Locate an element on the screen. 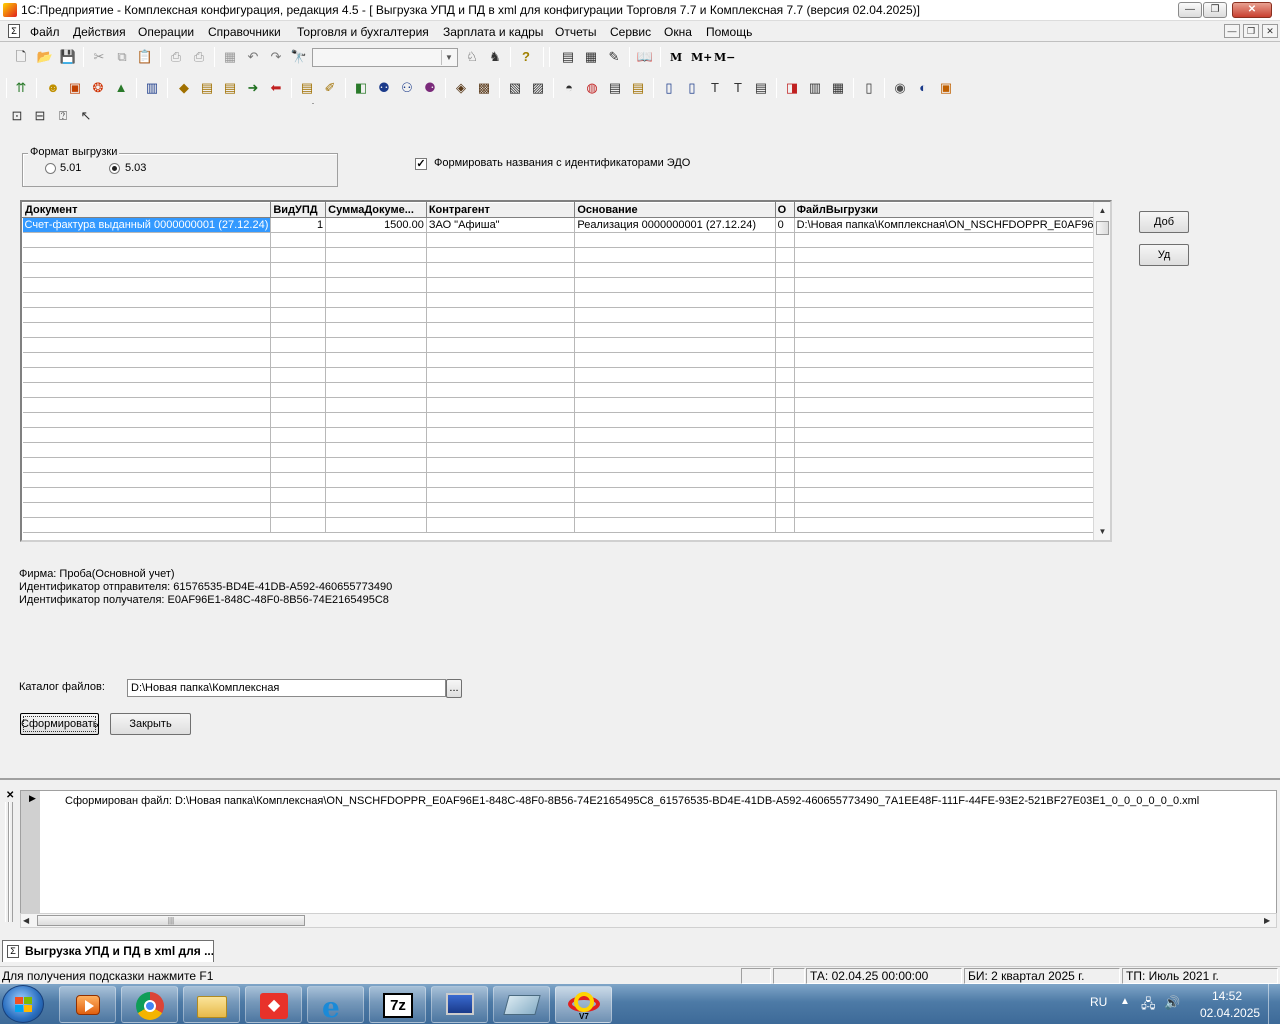 Image resolution: width=1280 pixels, height=1024 pixels. menu-references: Справочники is located at coordinates (244, 32).